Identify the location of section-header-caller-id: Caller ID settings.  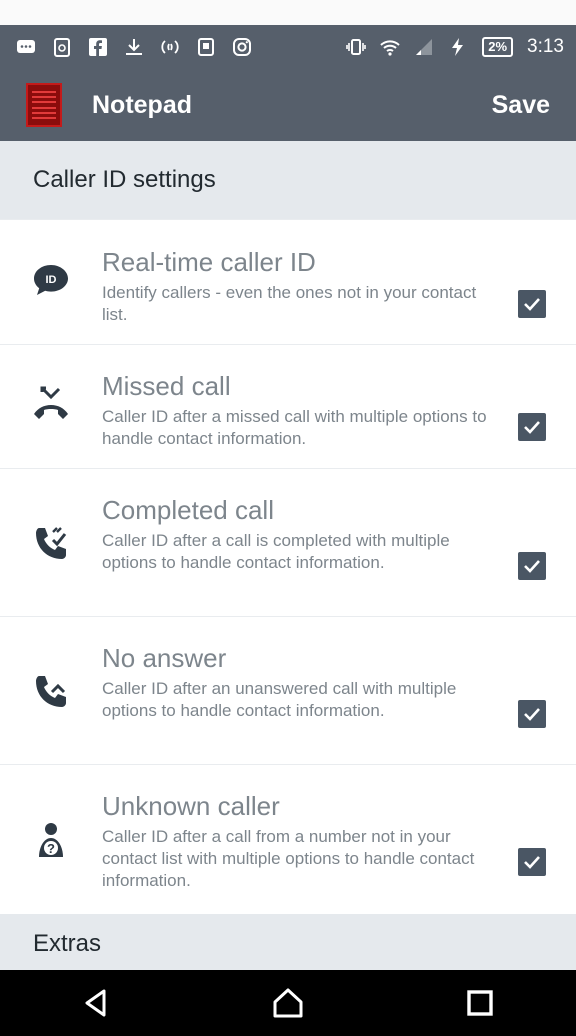
(288, 180).